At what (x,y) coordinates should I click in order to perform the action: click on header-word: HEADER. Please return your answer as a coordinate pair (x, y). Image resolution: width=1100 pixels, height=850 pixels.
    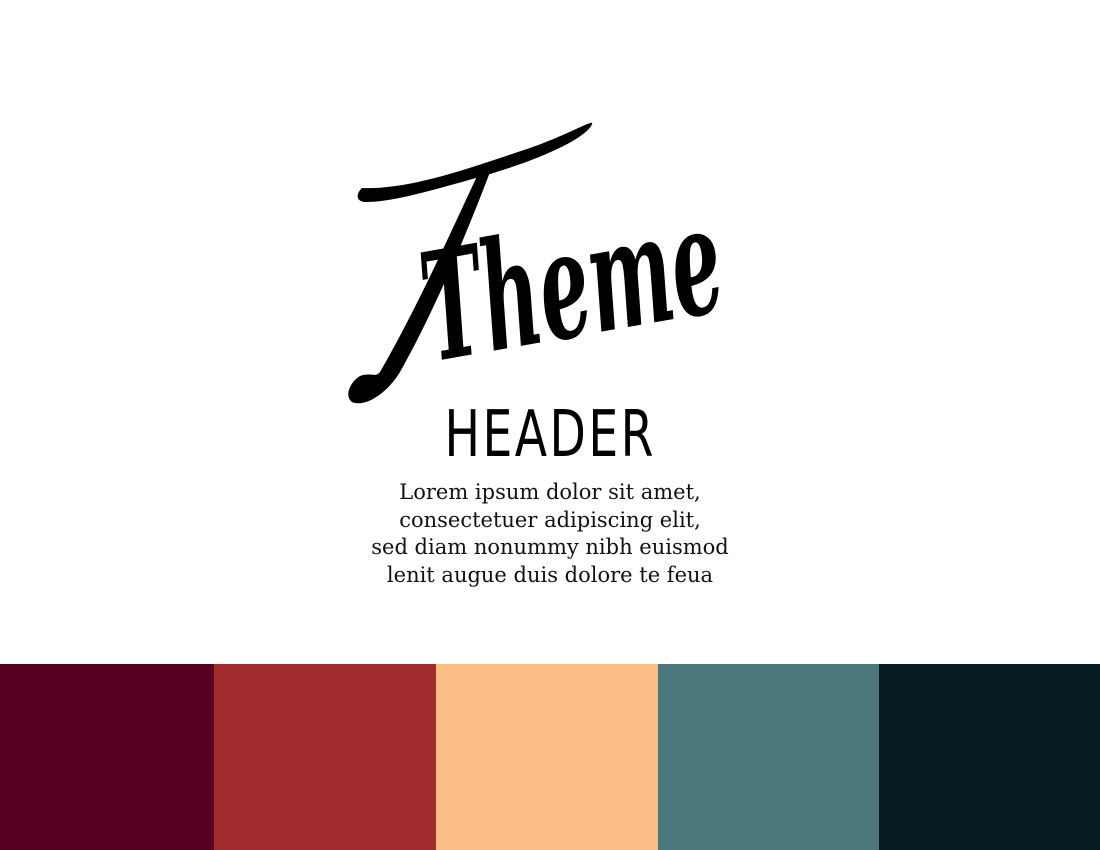
    Looking at the image, I should click on (550, 435).